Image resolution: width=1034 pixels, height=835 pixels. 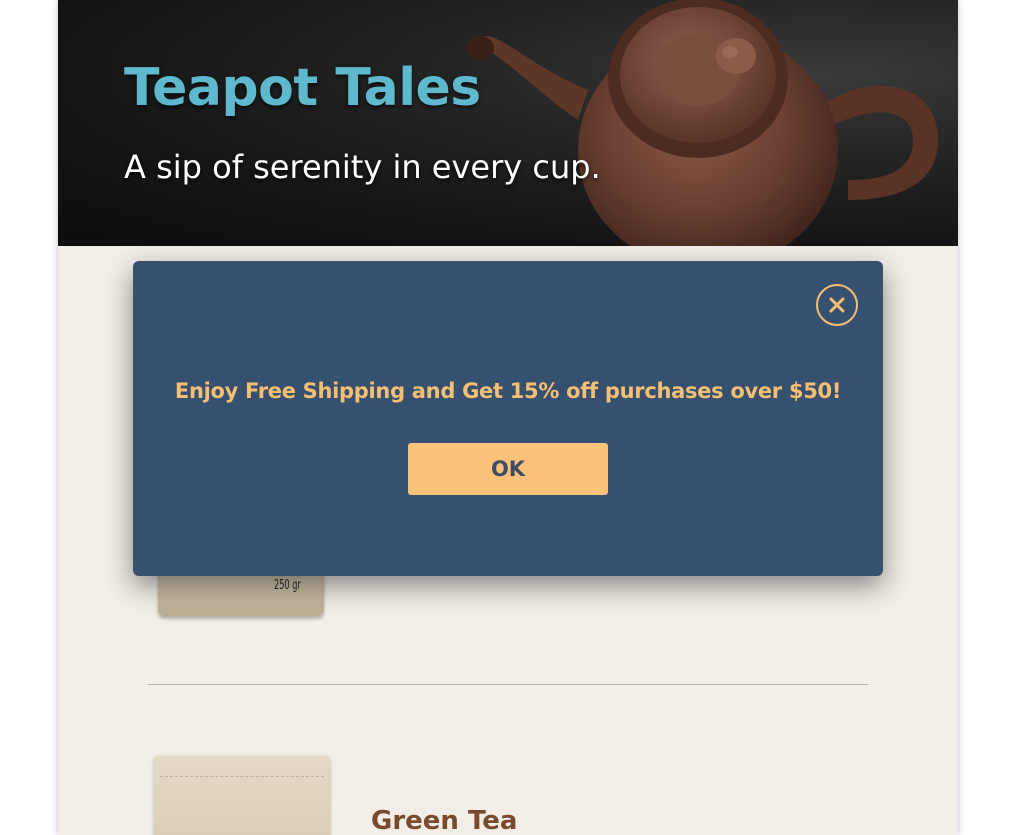 What do you see at coordinates (302, 88) in the screenshot?
I see `site-title: Teapot Tales` at bounding box center [302, 88].